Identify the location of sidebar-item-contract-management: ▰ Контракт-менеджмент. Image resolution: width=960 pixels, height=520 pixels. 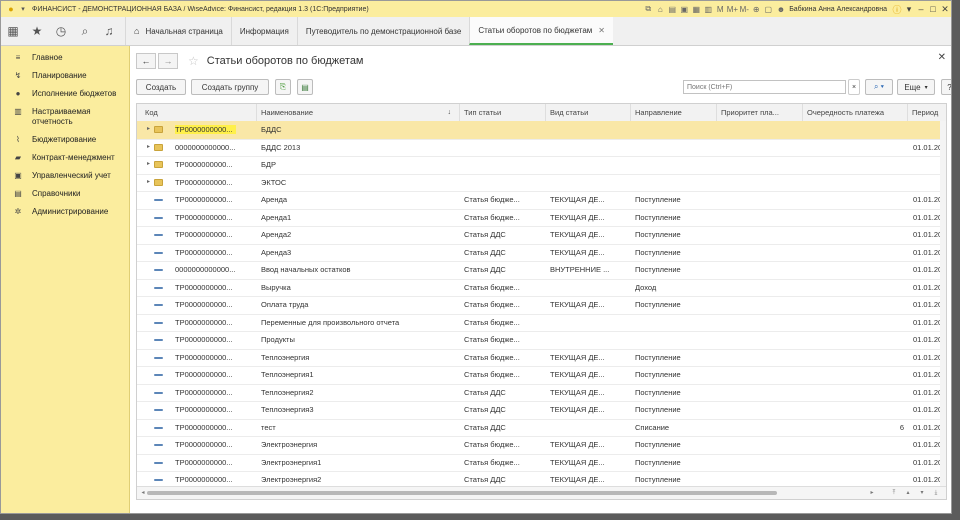
(65, 158).